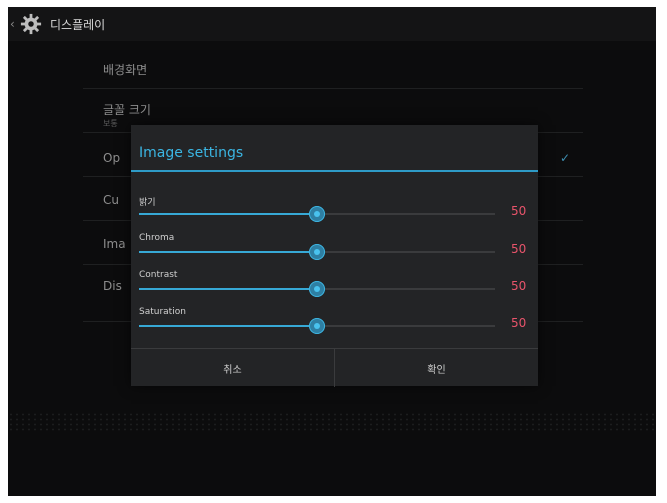  What do you see at coordinates (114, 244) in the screenshot?
I see `setting-title: Ima` at bounding box center [114, 244].